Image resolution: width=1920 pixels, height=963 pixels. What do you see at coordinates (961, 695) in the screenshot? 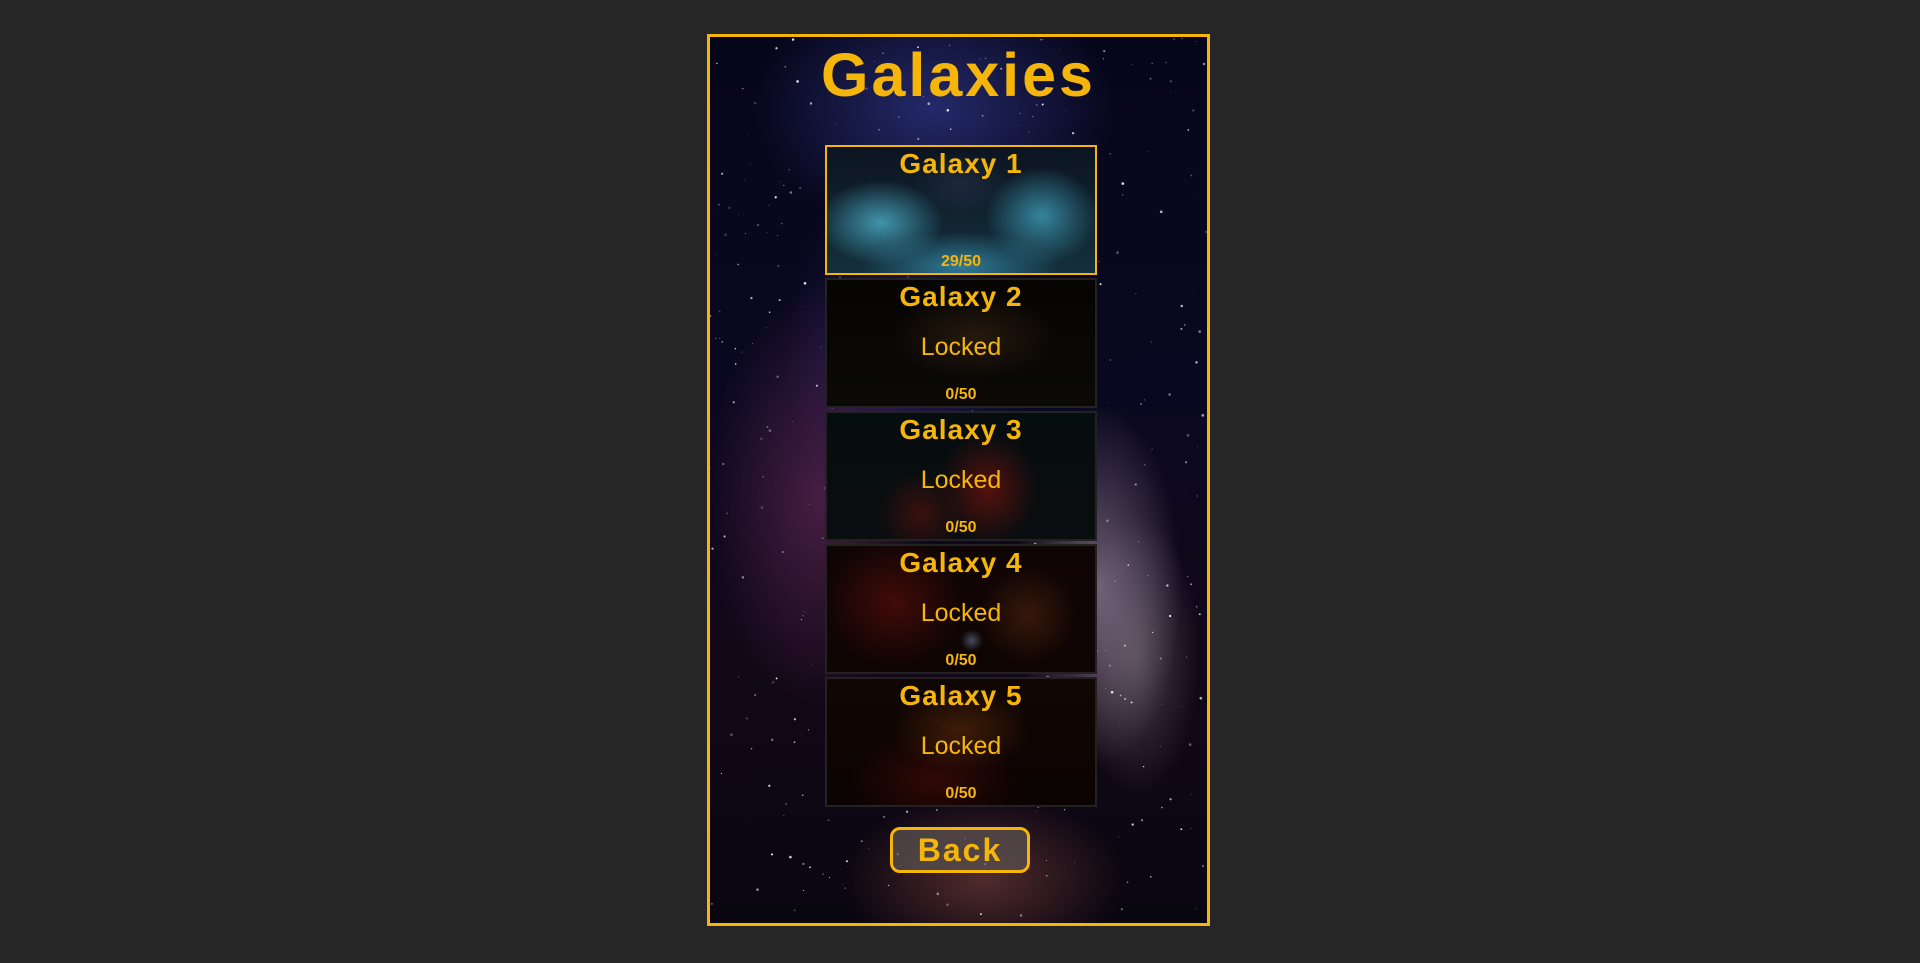
I see `galaxy-name: Galaxy 5` at bounding box center [961, 695].